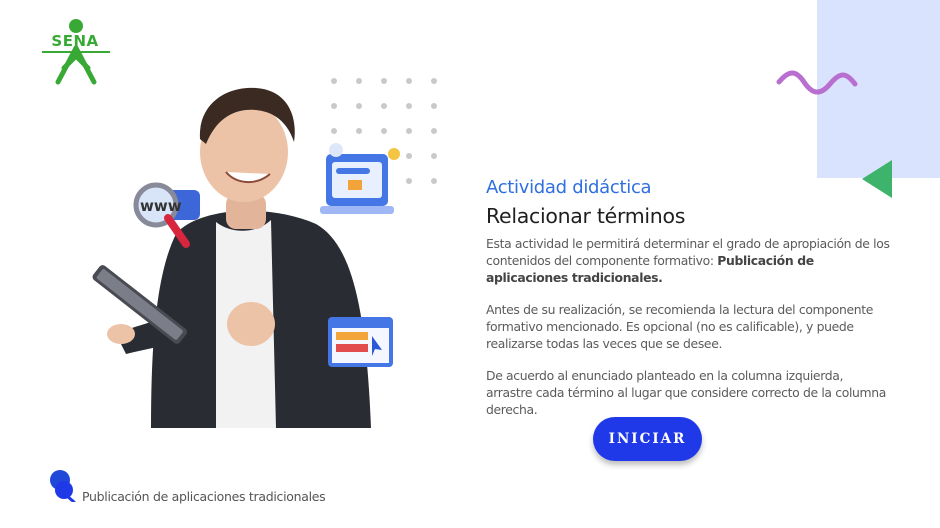  Describe the element at coordinates (251, 324) in the screenshot. I see `person-fist` at that location.